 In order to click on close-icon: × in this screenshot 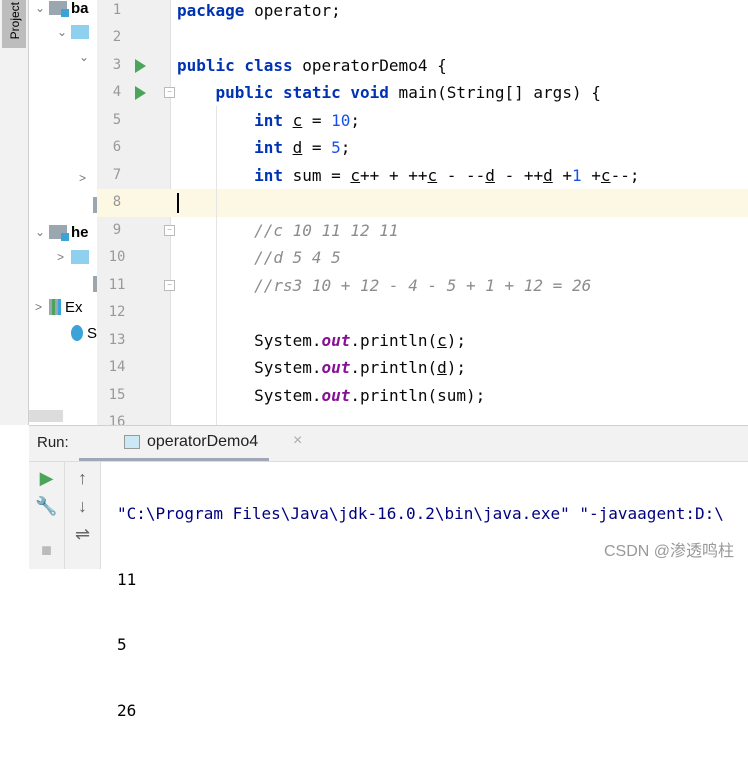, I will do `click(297, 441)`.